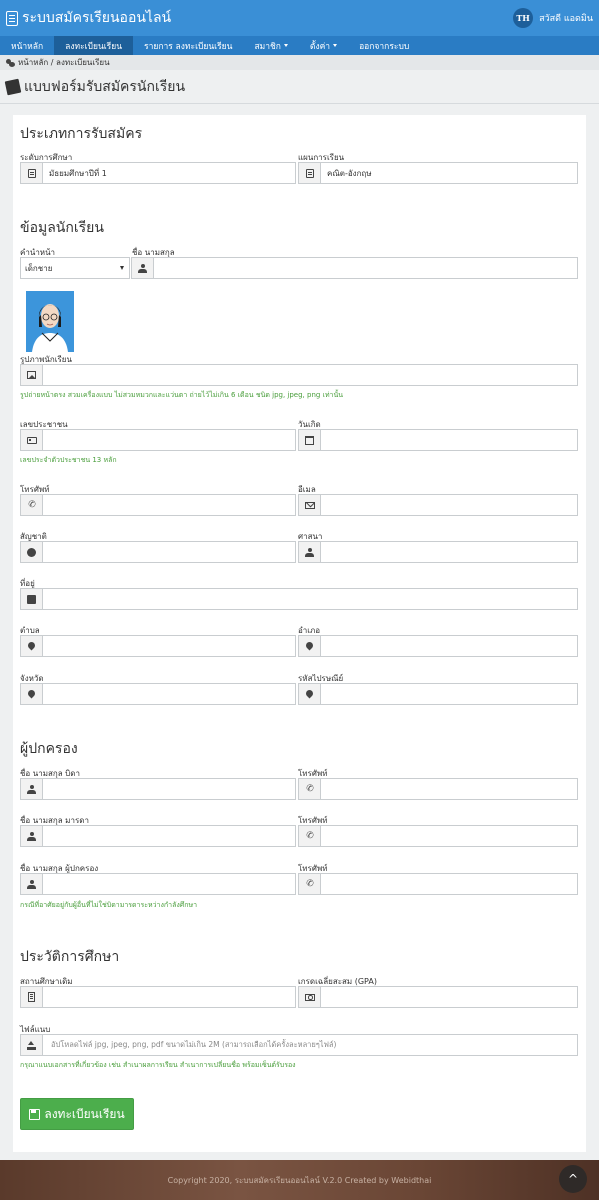 The image size is (599, 1200). Describe the element at coordinates (31, 375) in the screenshot. I see `image-icon` at that location.